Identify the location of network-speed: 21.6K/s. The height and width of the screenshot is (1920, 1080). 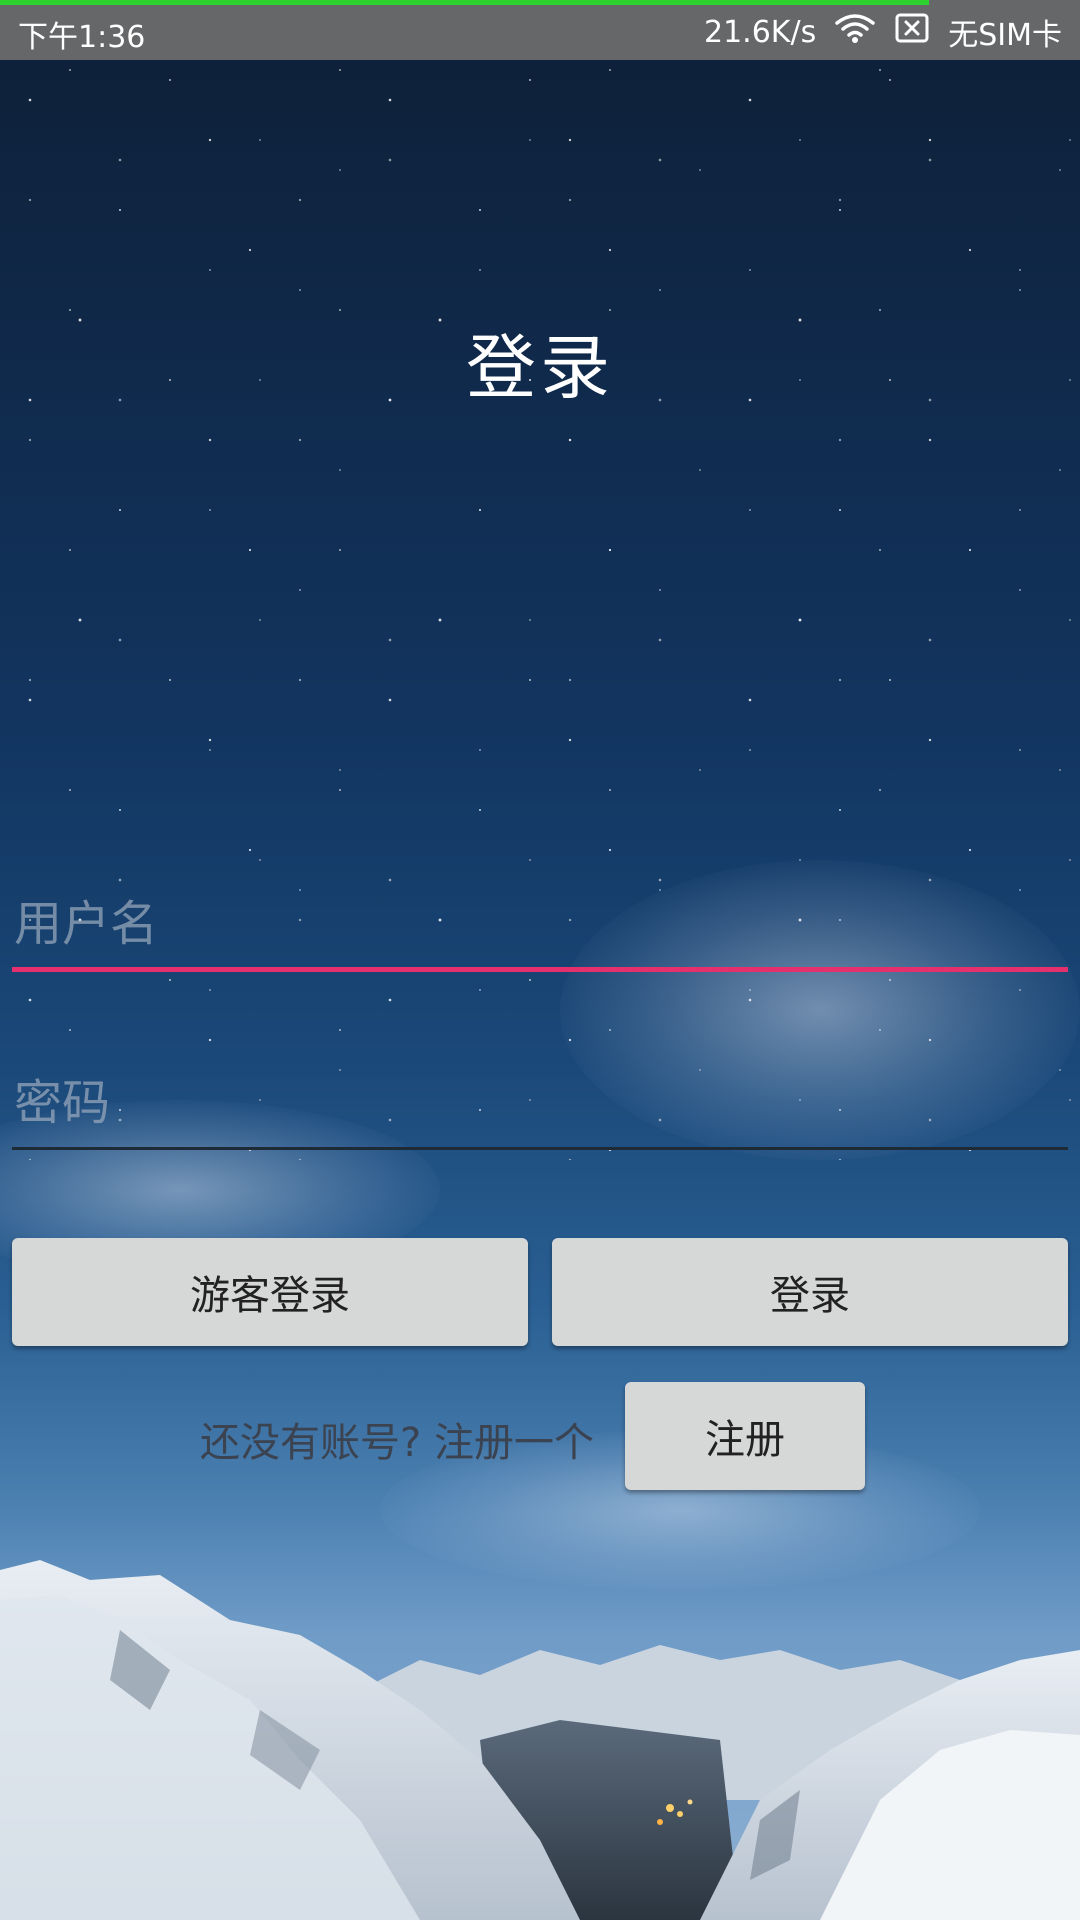
(760, 32).